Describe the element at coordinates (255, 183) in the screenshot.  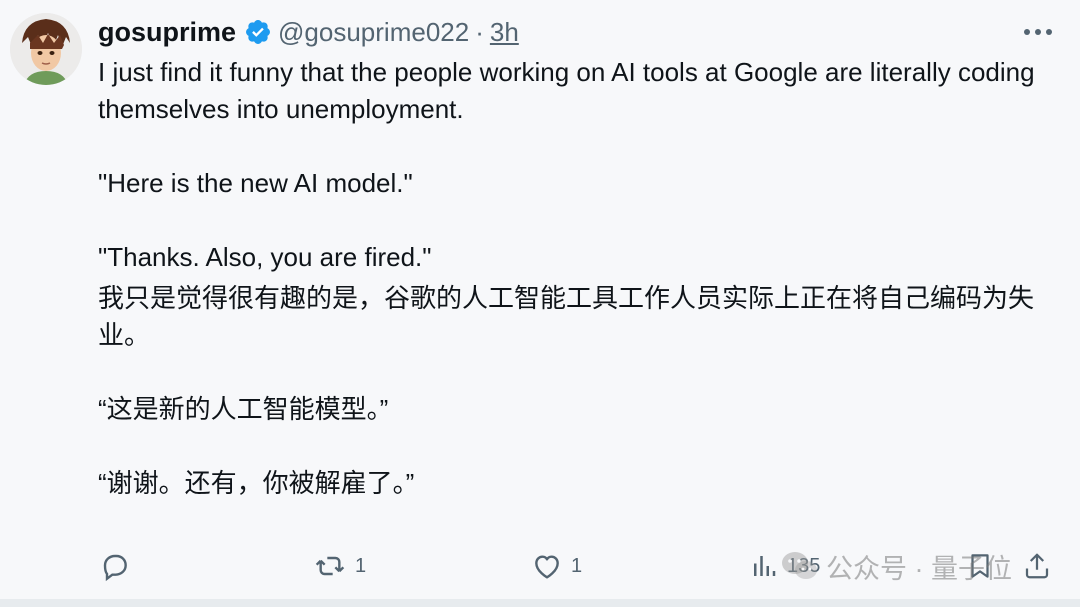
I see `tweet-text-line: "Here is the new AI model."` at that location.